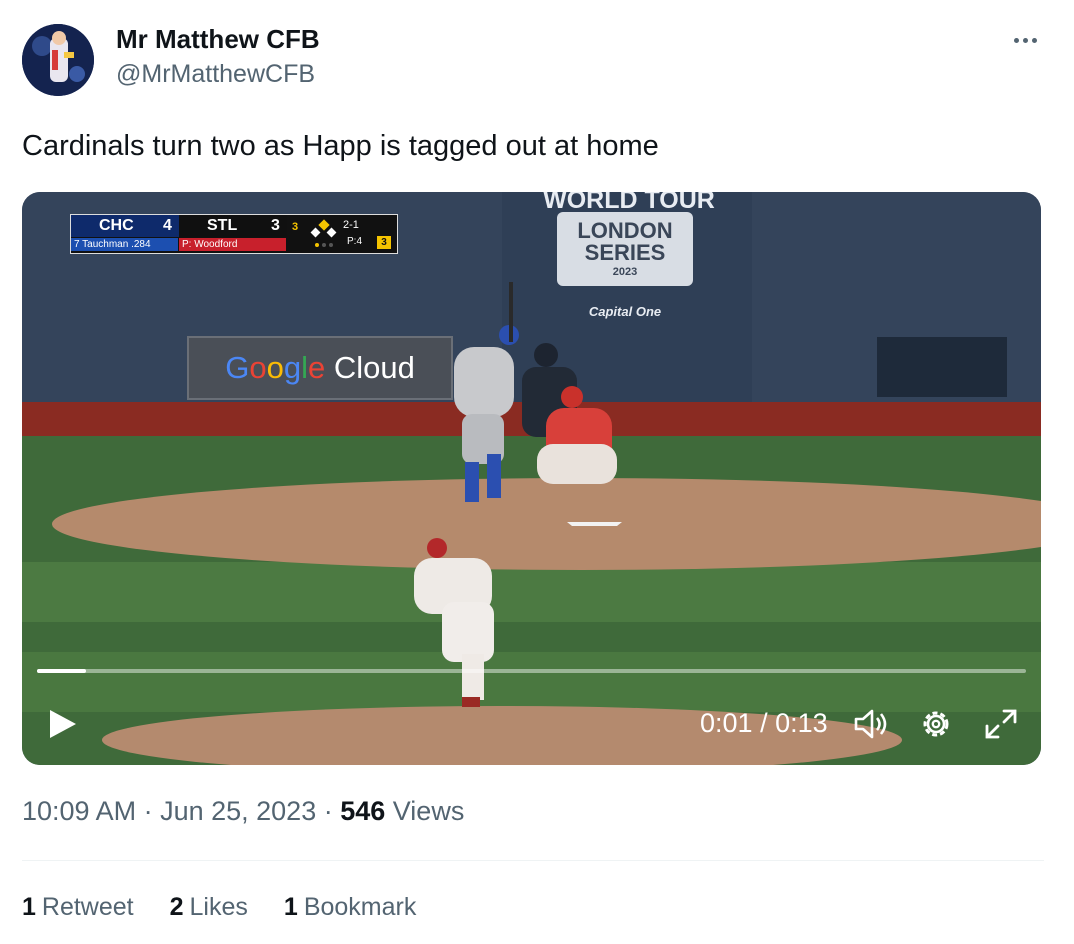  Describe the element at coordinates (351, 225) in the screenshot. I see `ball-strike-count: 2-1` at that location.